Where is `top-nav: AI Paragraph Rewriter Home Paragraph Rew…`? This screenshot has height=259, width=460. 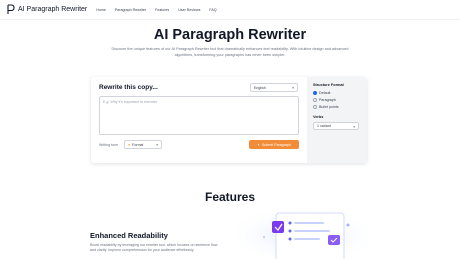
top-nav: AI Paragraph Rewriter Home Paragraph Rew… is located at coordinates (230, 10).